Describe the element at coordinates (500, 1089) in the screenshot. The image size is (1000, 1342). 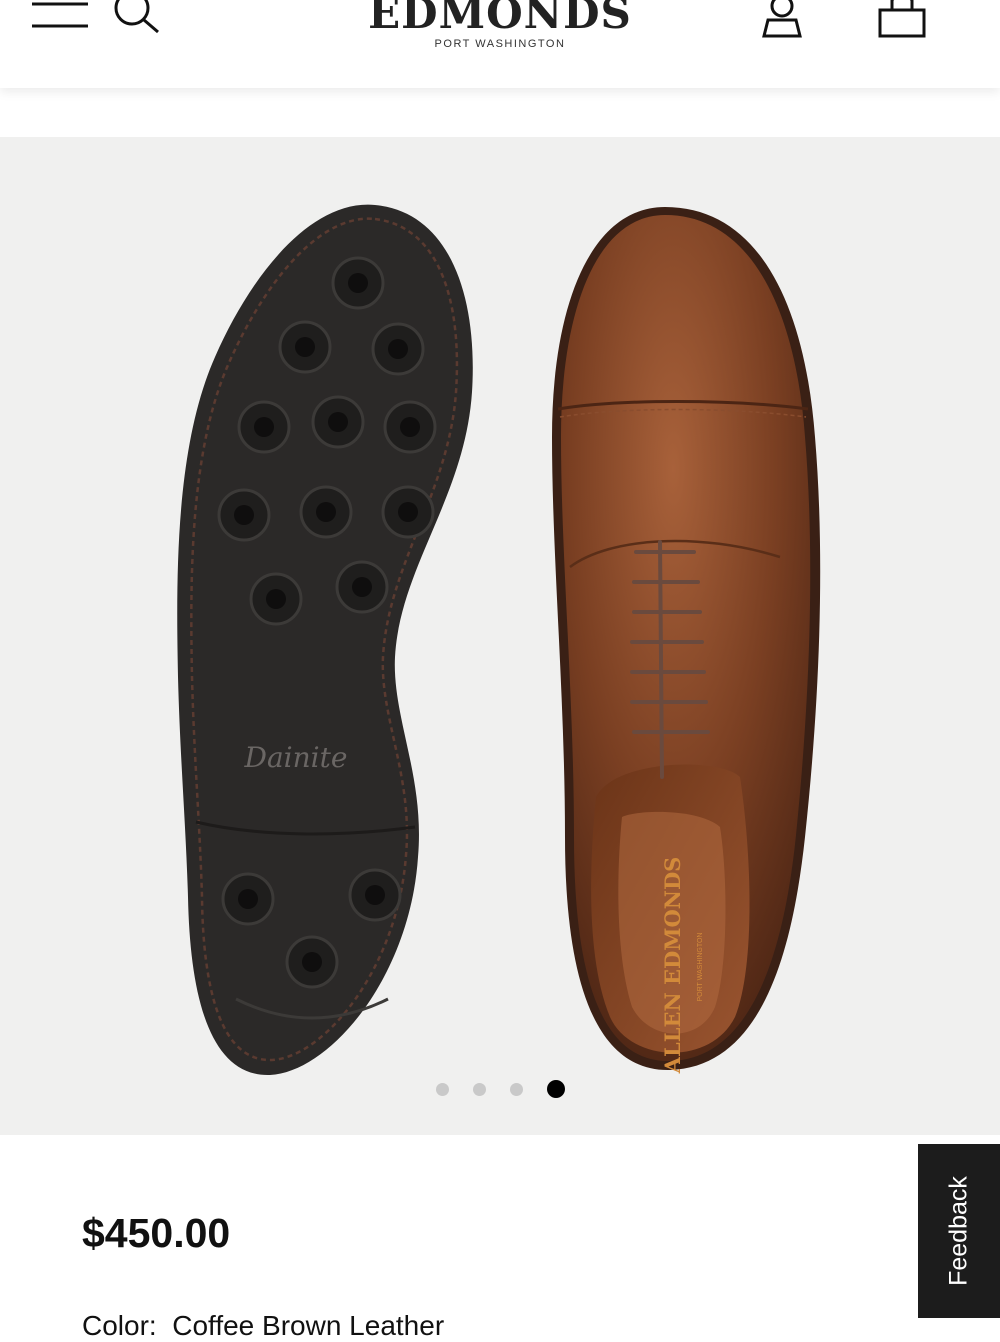
I see `carousel-pagination` at that location.